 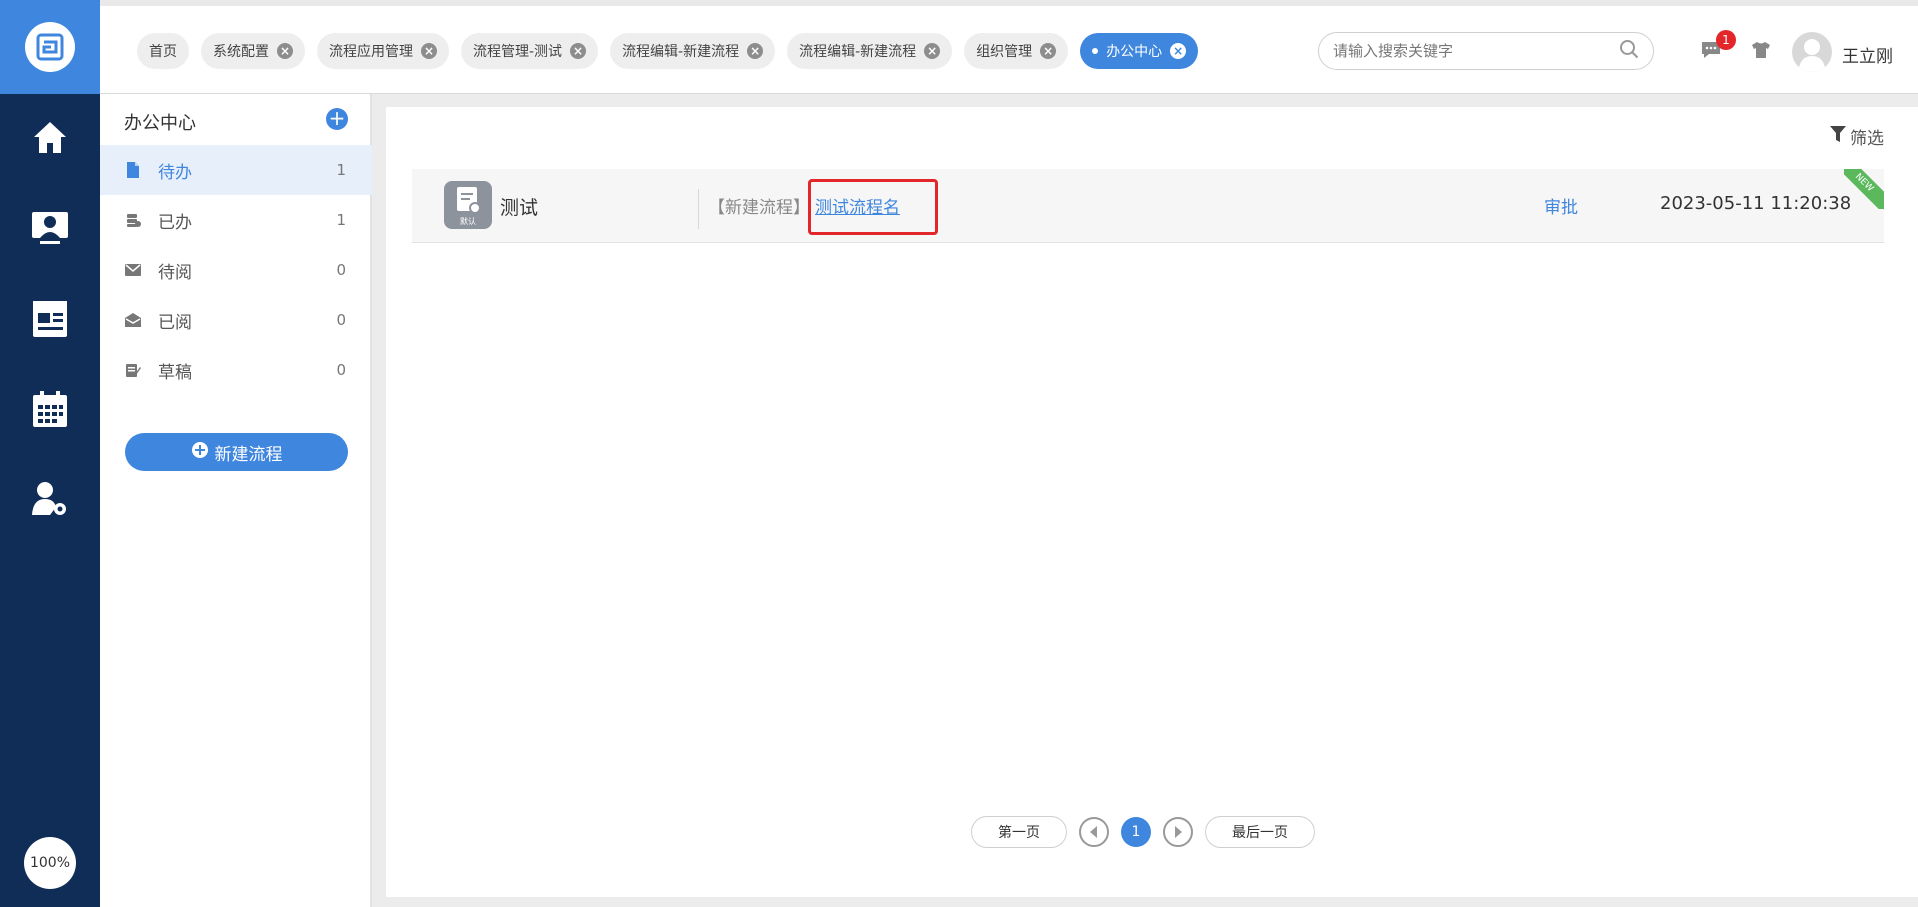 I want to click on avatar, so click(x=1812, y=52).